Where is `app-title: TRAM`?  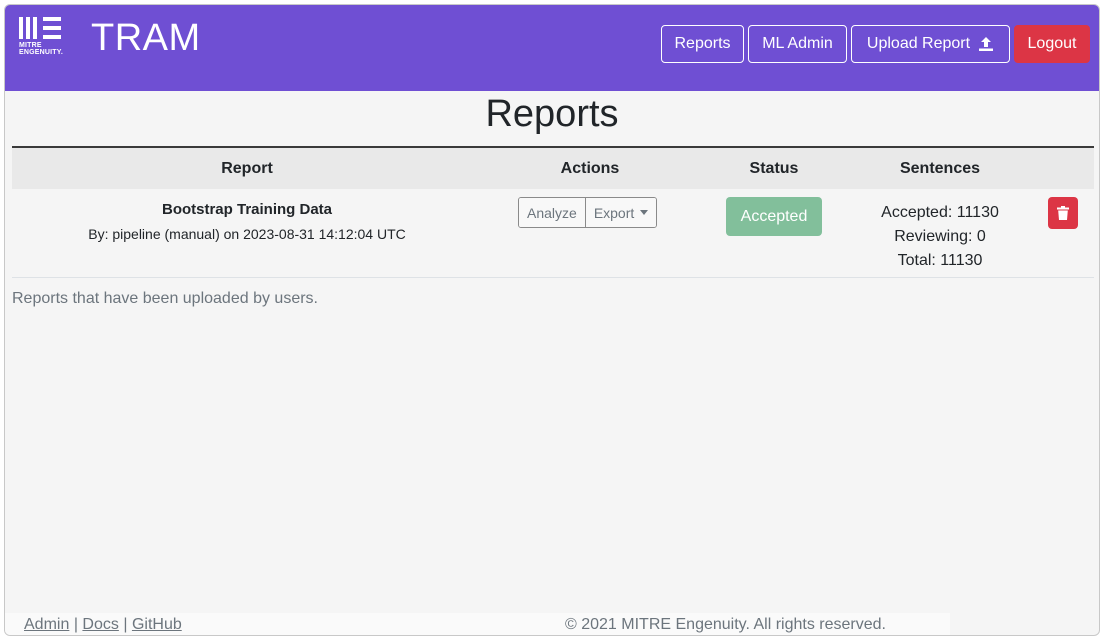 app-title: TRAM is located at coordinates (146, 38).